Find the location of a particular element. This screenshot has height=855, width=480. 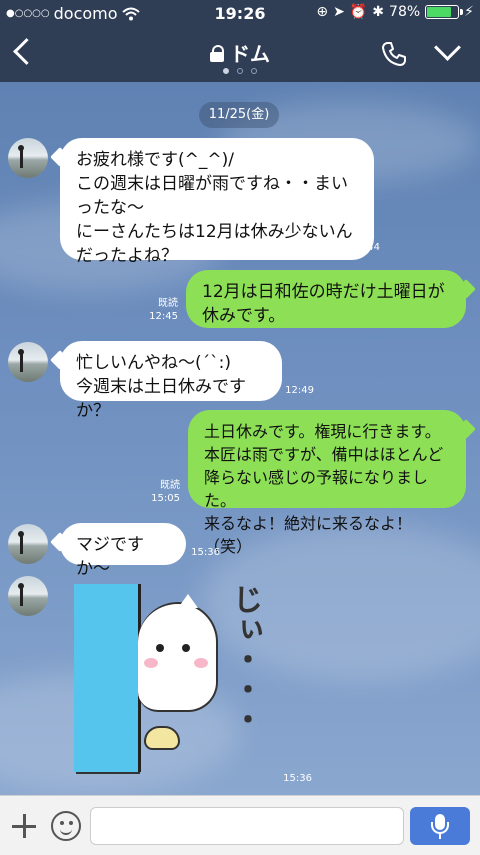

date-separator: 11/25(金) is located at coordinates (239, 115).